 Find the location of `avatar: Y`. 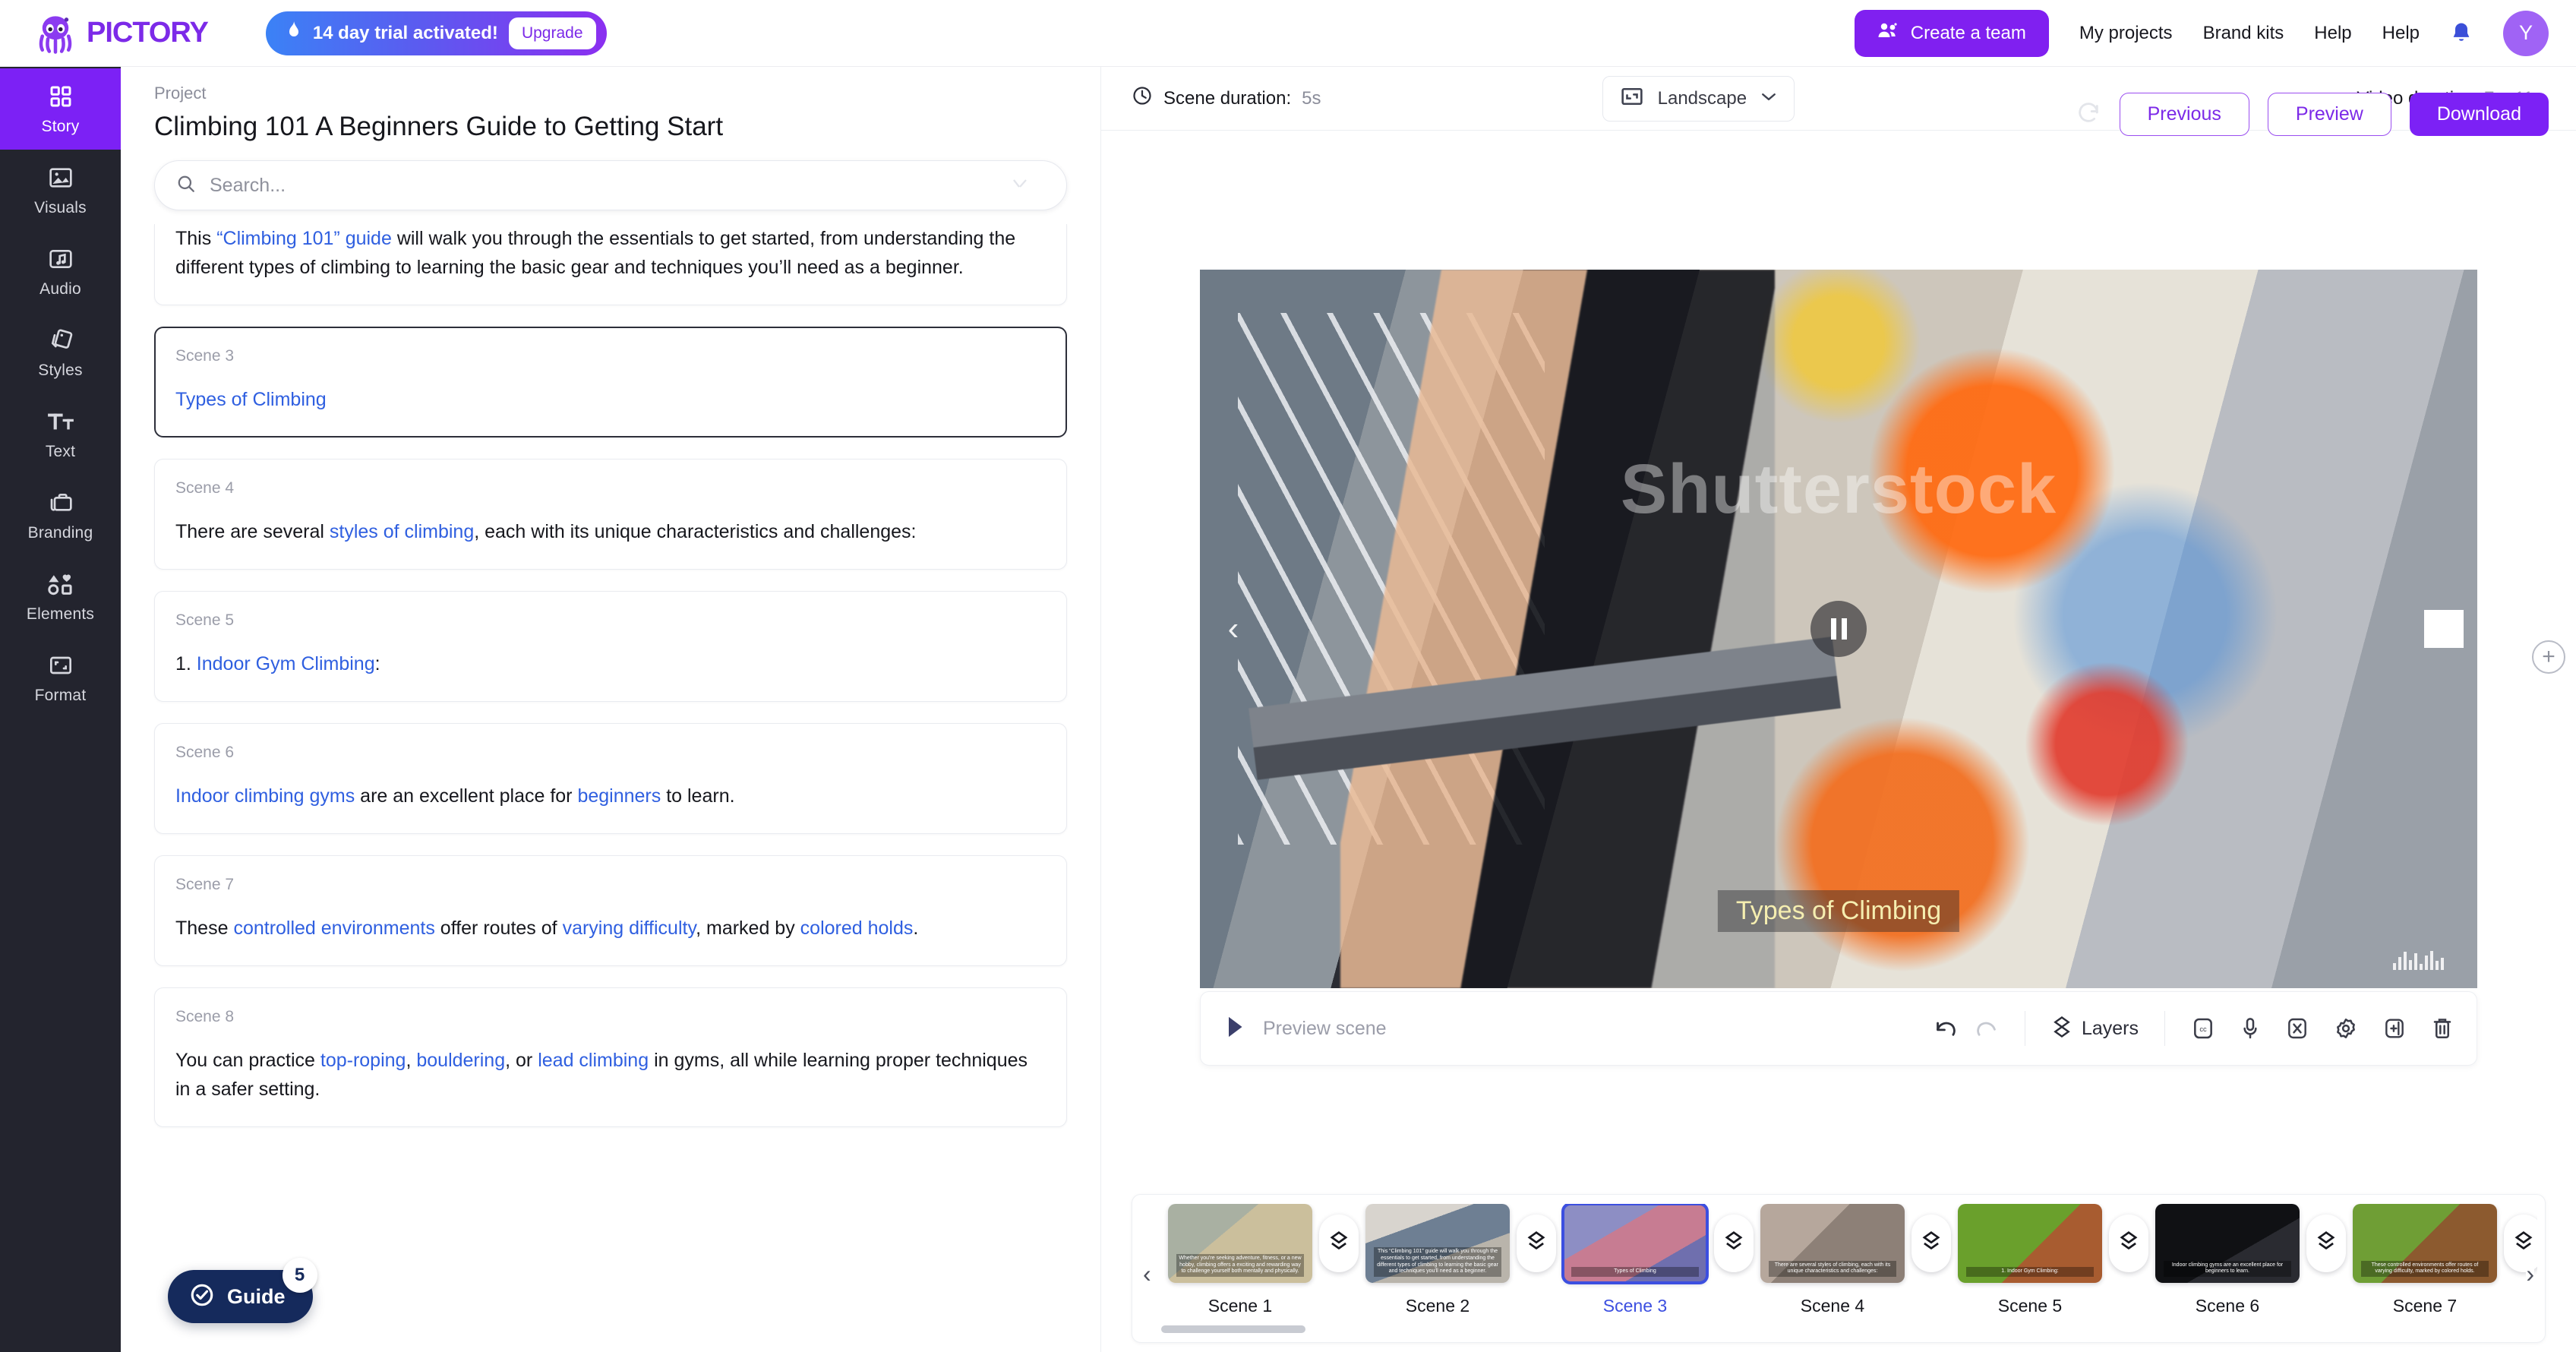

avatar: Y is located at coordinates (2526, 33).